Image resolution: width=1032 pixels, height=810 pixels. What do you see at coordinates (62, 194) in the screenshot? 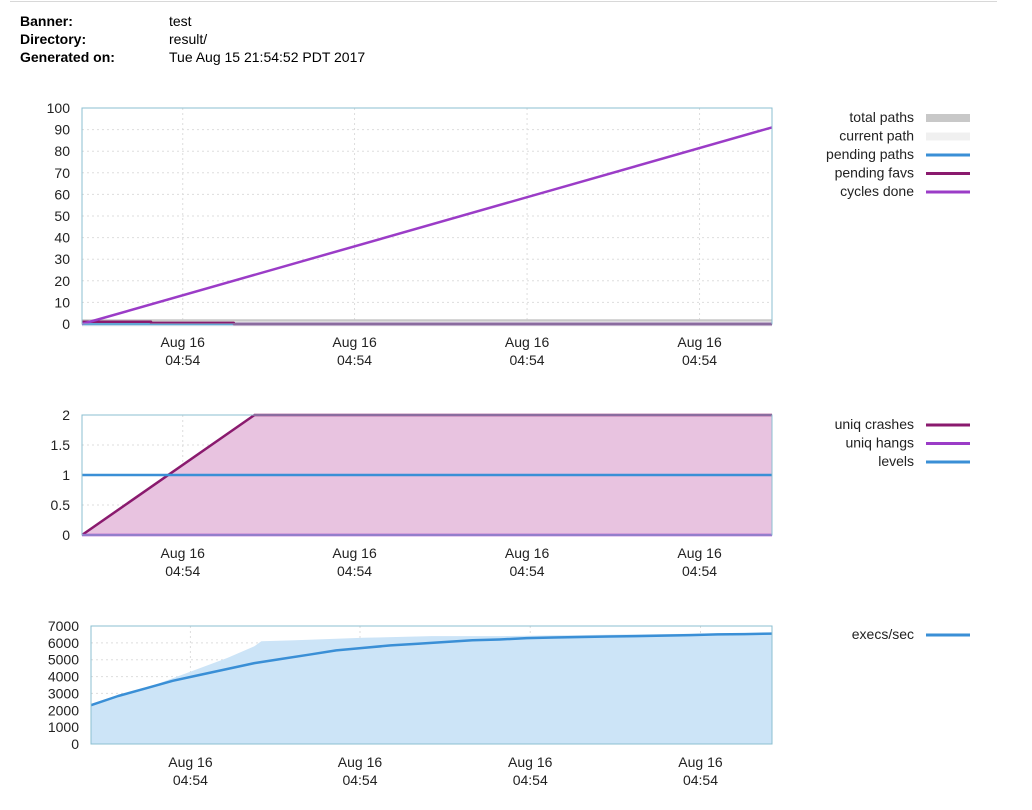
I see `y-tick-label: 60` at bounding box center [62, 194].